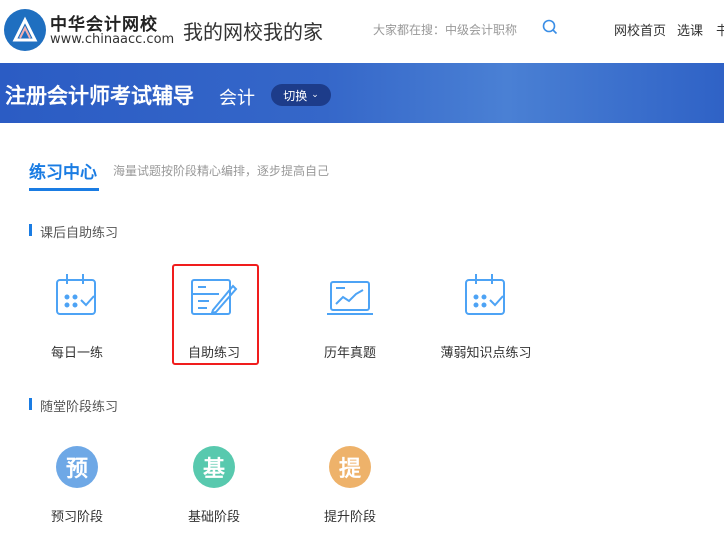 This screenshot has height=534, width=724. I want to click on stage-basic: 基 基础阶段, so click(214, 486).